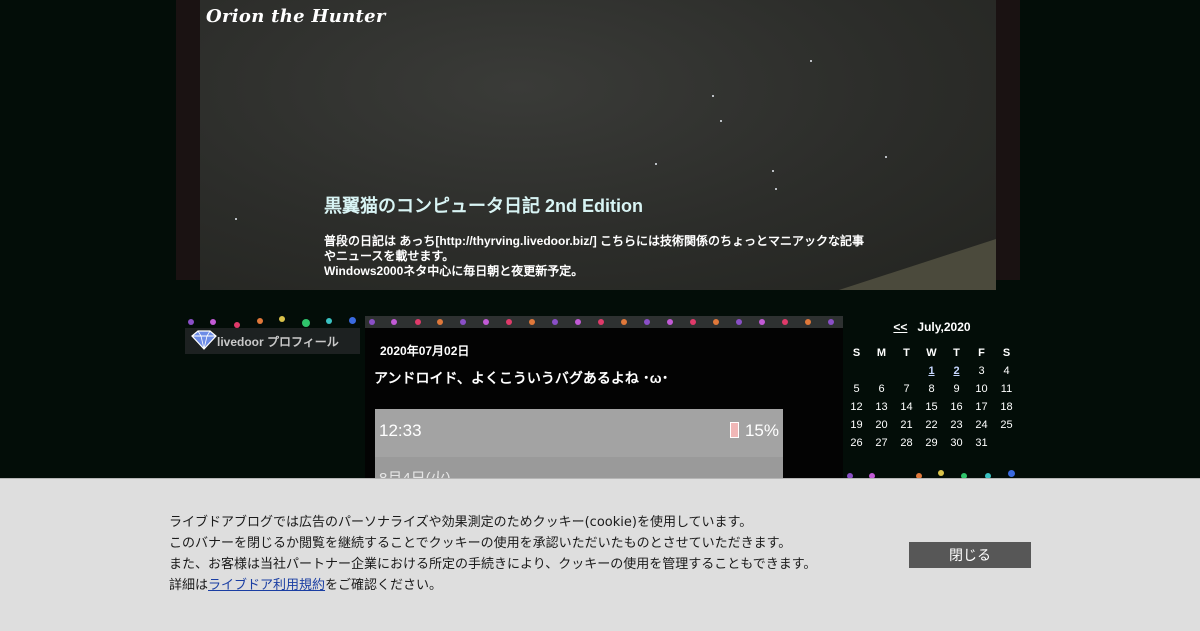 This screenshot has width=1200, height=631. Describe the element at coordinates (1006, 389) in the screenshot. I see `calendar-day: 11` at that location.